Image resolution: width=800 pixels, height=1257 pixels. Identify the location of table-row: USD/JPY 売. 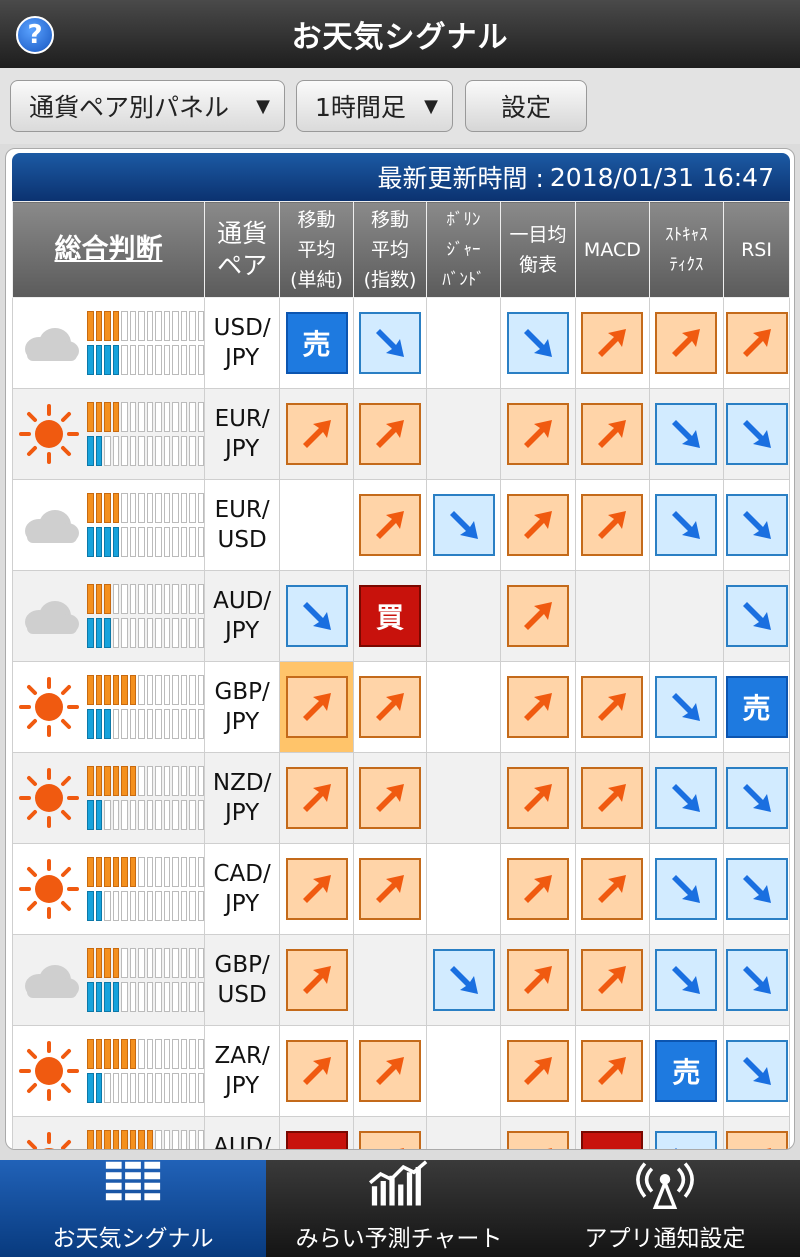
(401, 343).